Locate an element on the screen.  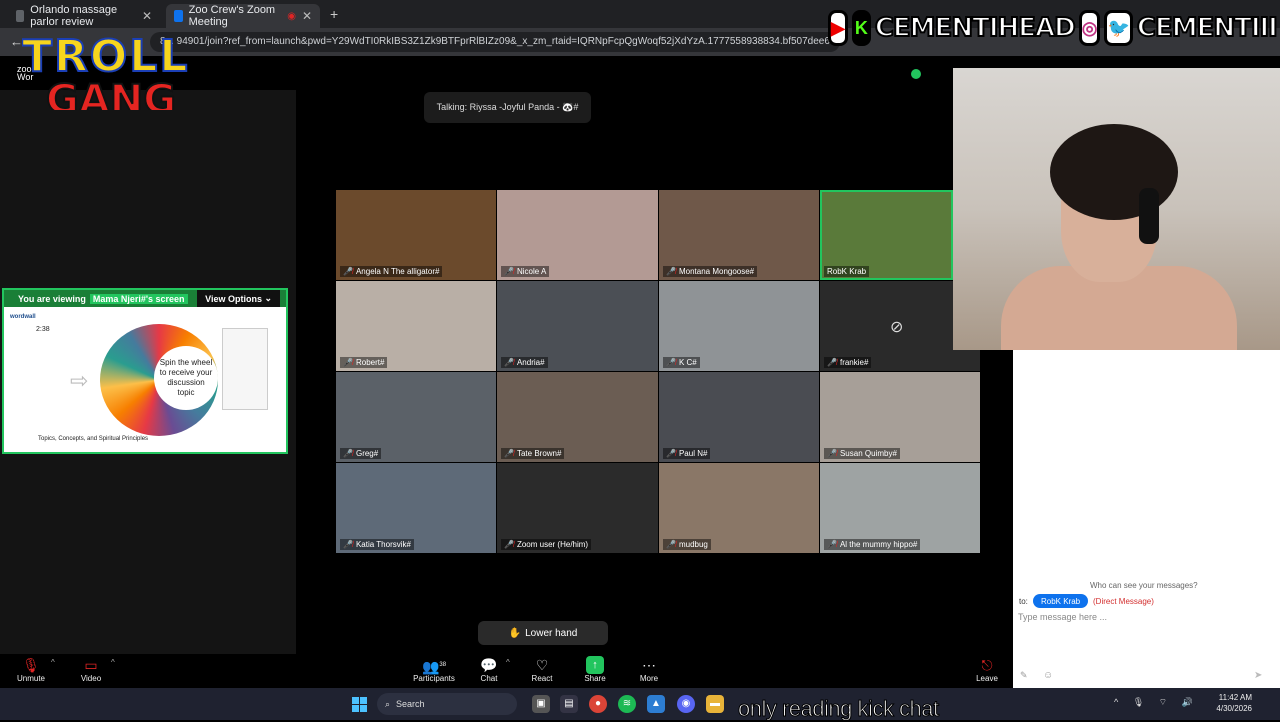
participant-tile: 🎤̸ Robert# is located at coordinates (416, 326).